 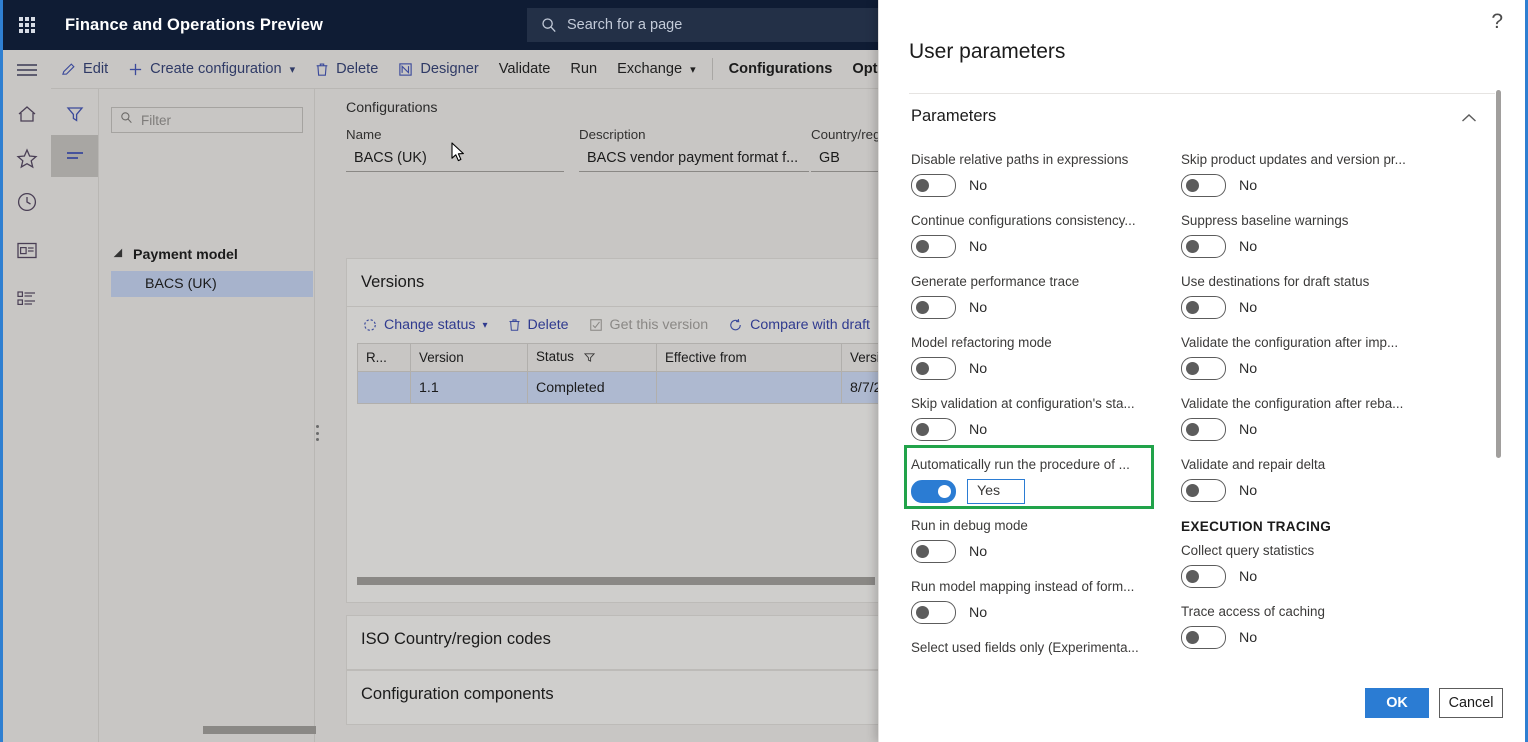 What do you see at coordinates (1469, 119) in the screenshot?
I see `chevron-up-icon` at bounding box center [1469, 119].